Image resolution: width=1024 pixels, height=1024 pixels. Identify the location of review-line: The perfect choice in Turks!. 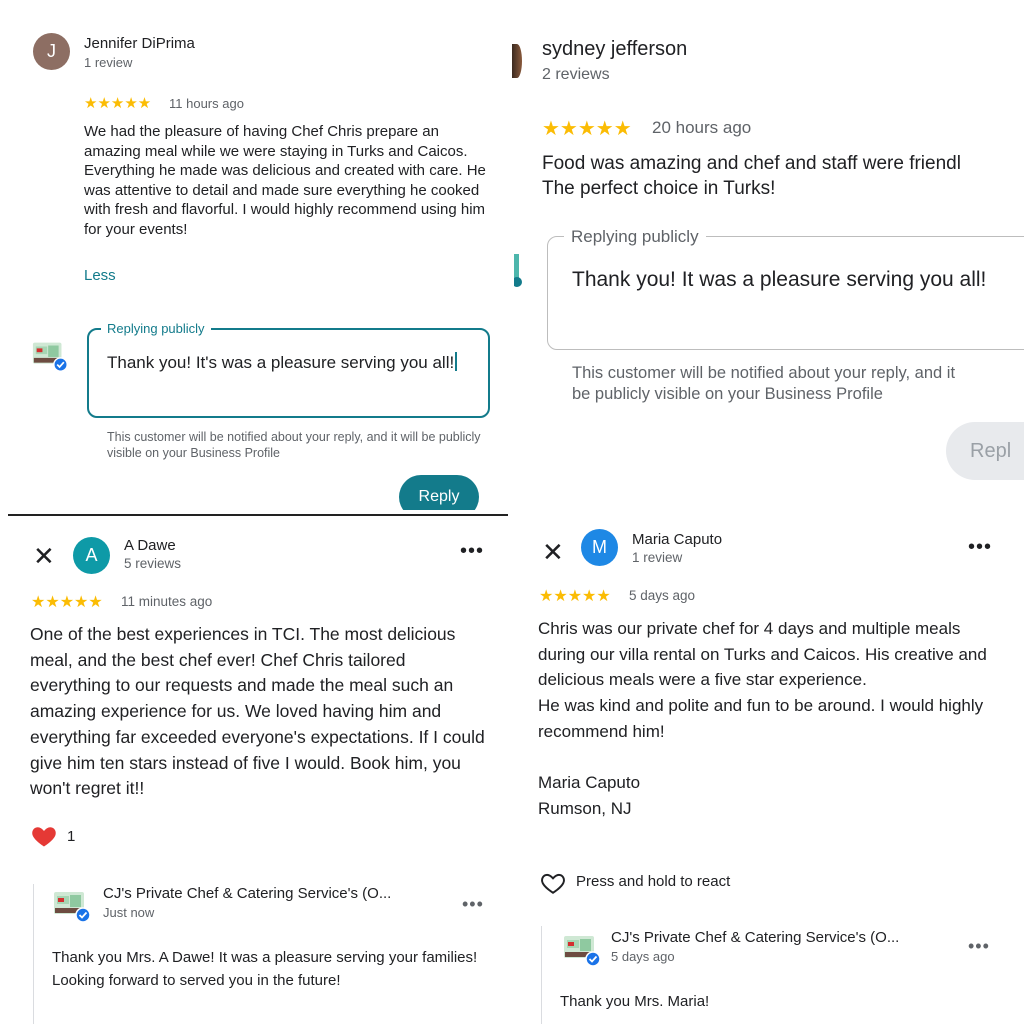
(659, 188).